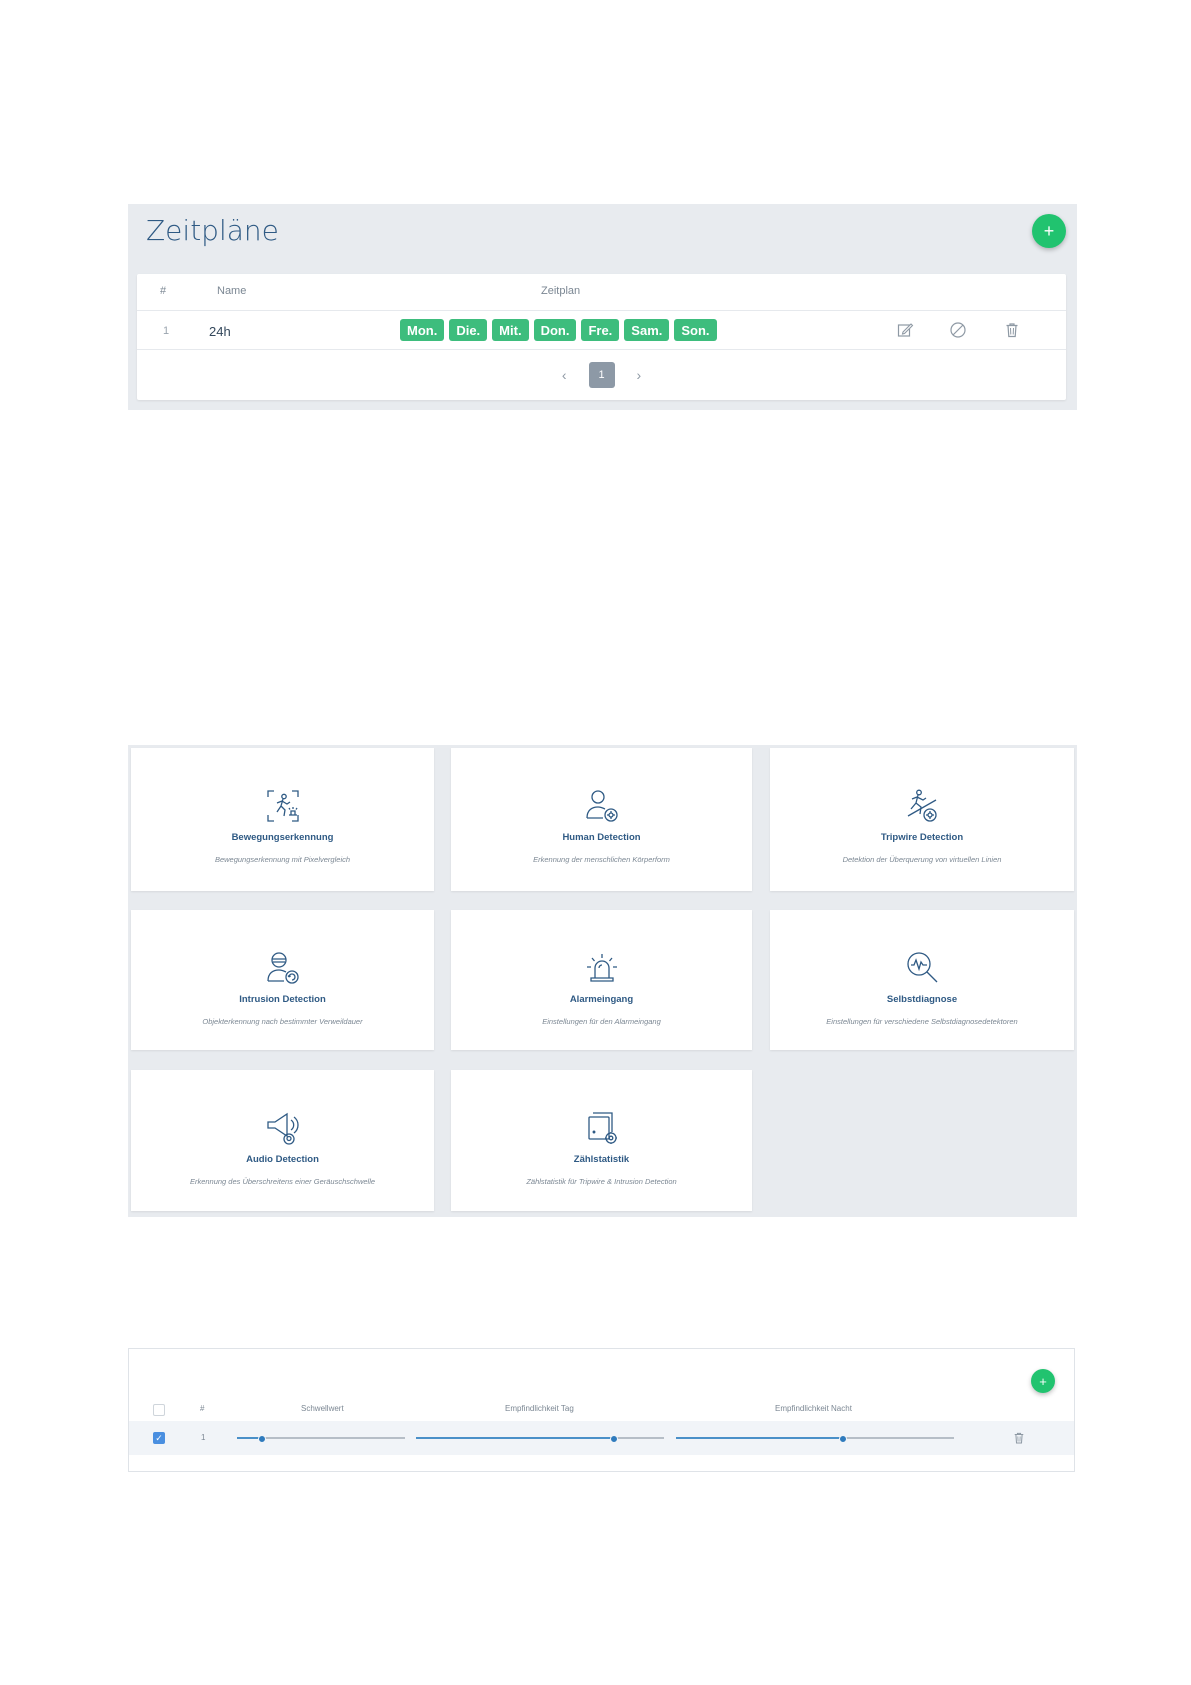 Image resolution: width=1191 pixels, height=1685 pixels. I want to click on sensitivity-night-slider, so click(815, 1439).